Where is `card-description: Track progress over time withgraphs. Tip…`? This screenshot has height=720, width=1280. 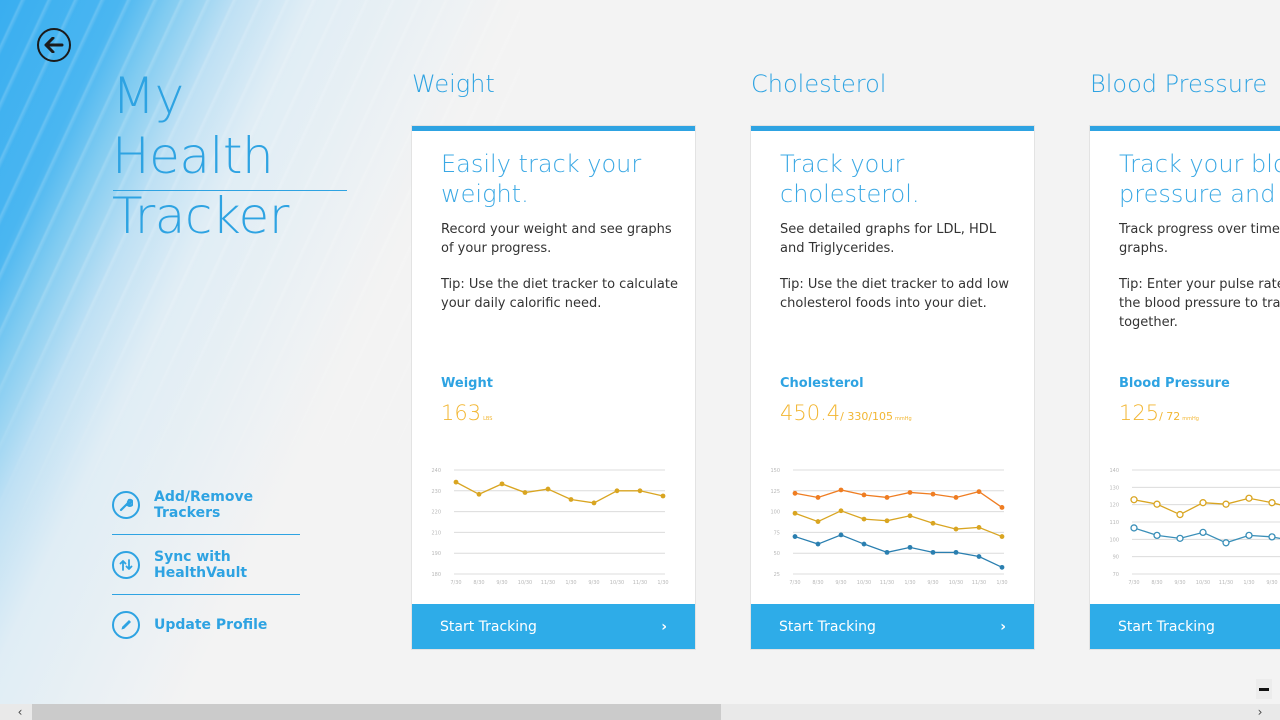
card-description: Track progress over time withgraphs. Tip… is located at coordinates (1199, 276).